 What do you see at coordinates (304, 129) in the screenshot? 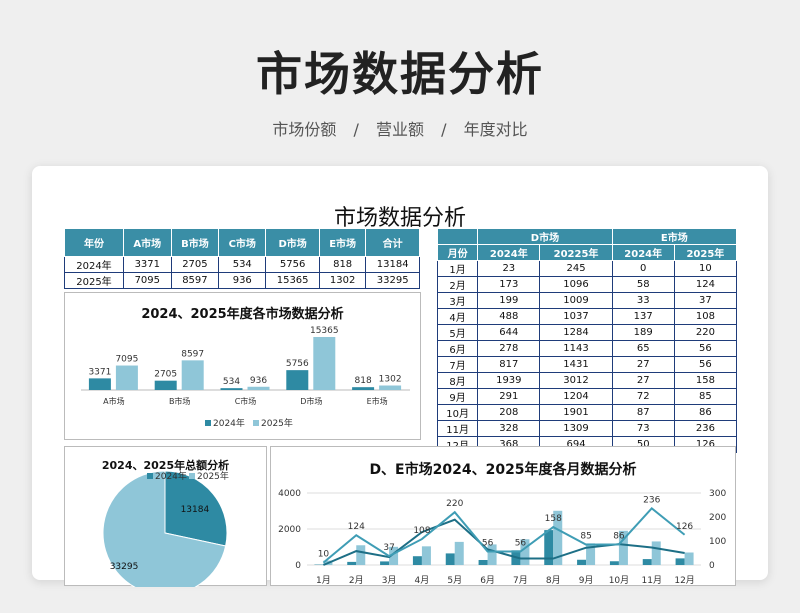
I see `tag-market-share: 市场份额` at bounding box center [304, 129].